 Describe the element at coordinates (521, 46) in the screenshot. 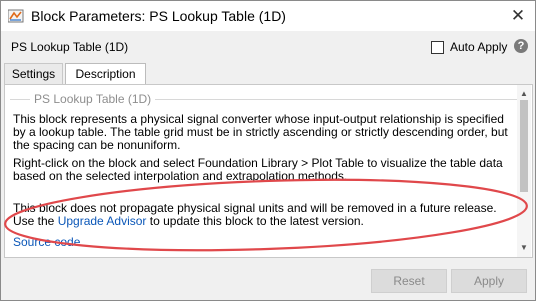

I see `help-icon: ?` at that location.